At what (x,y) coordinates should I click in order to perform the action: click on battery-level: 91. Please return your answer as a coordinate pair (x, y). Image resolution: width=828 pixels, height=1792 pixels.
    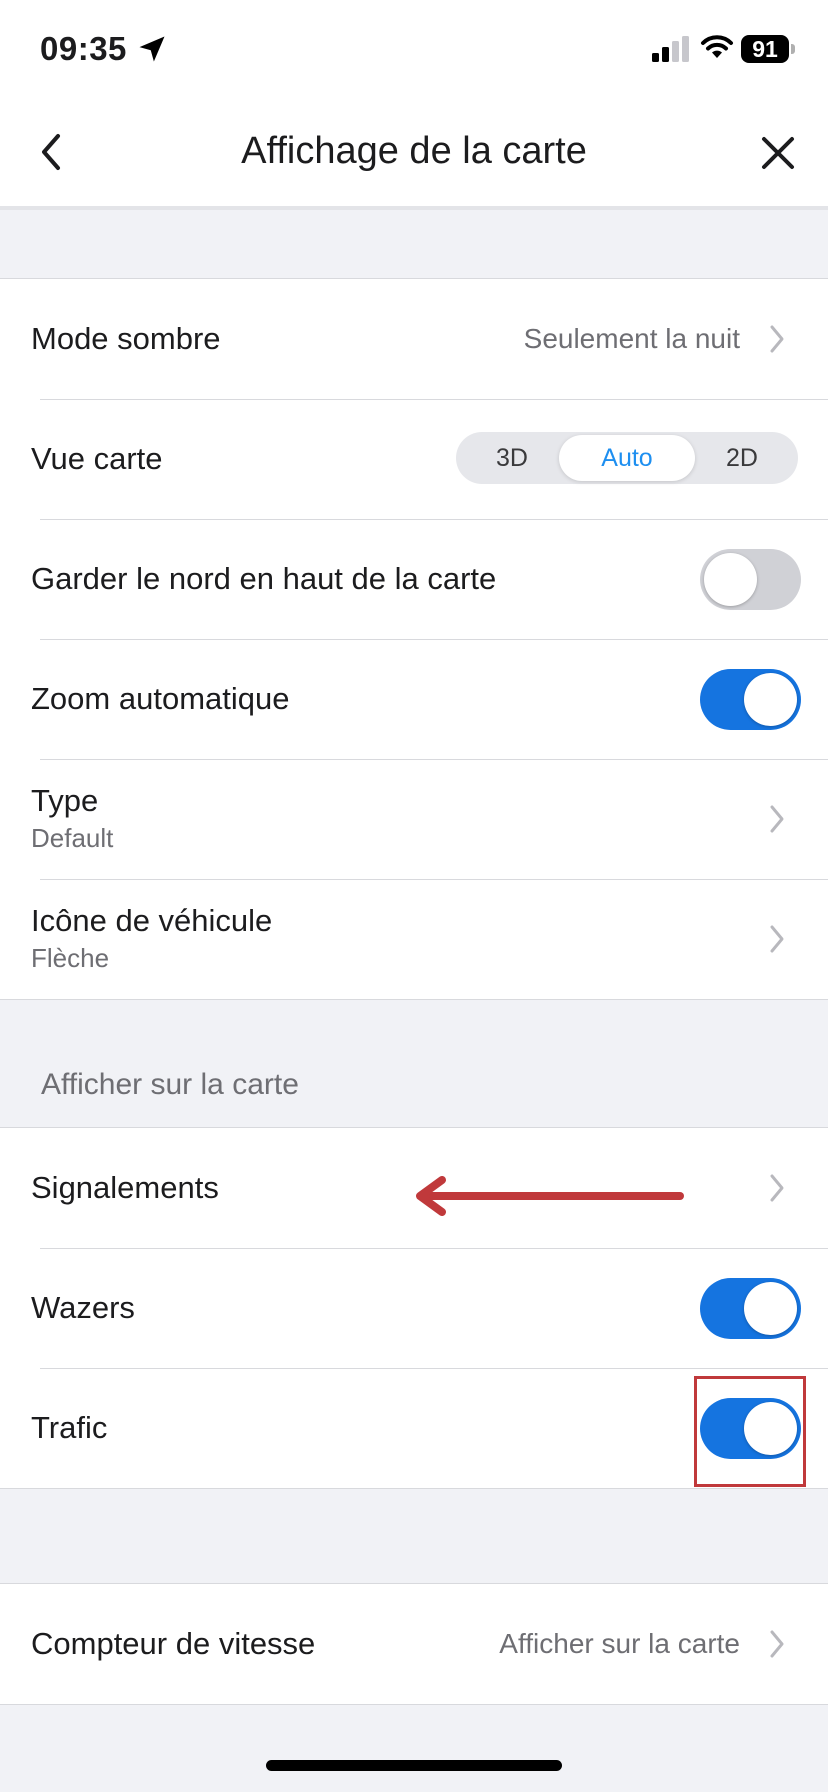
    Looking at the image, I should click on (765, 49).